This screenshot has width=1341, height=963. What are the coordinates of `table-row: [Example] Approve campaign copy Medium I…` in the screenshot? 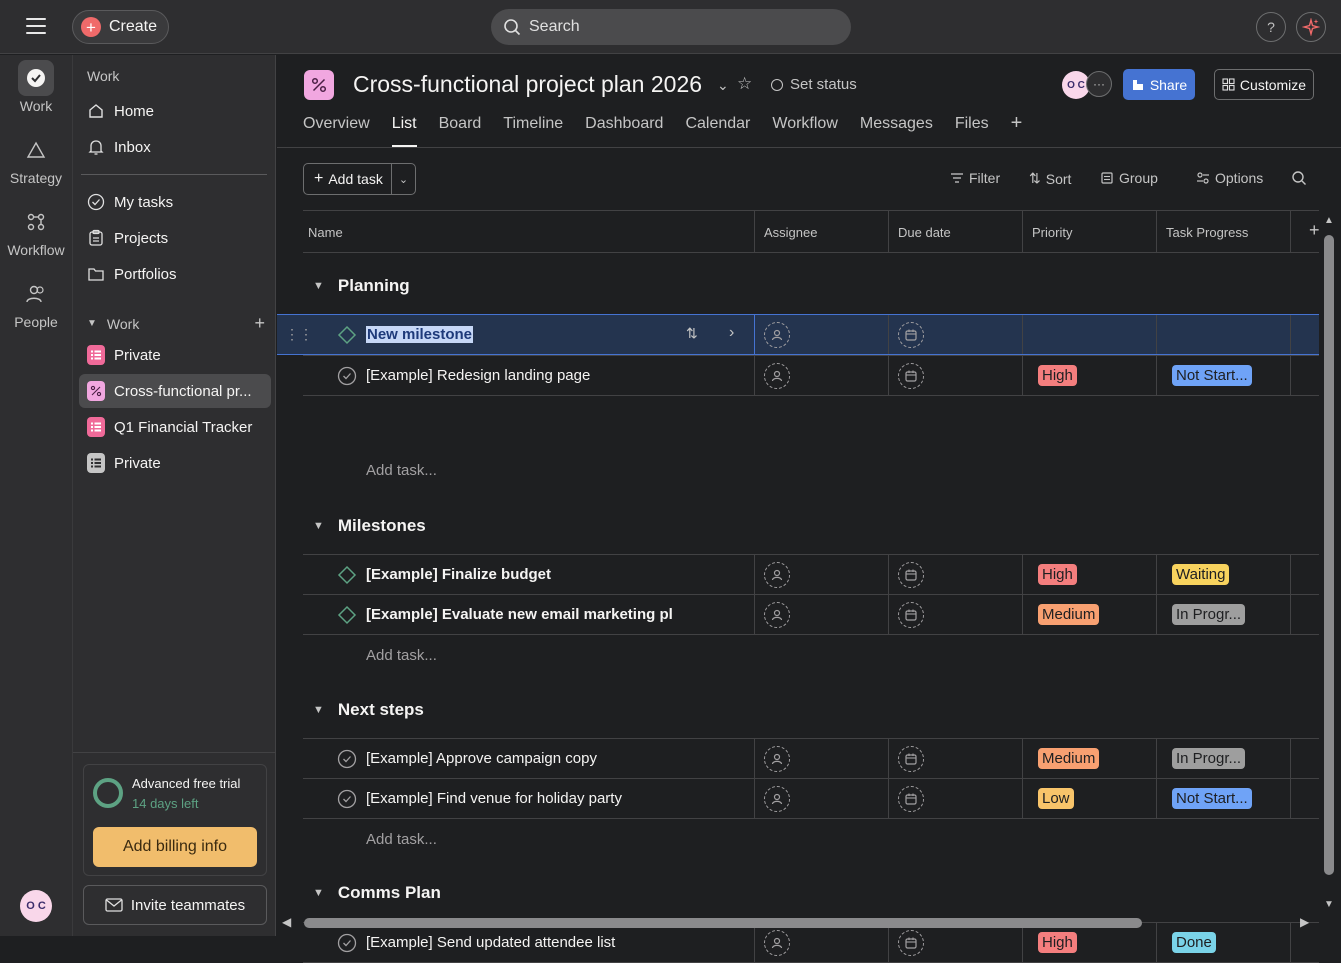 It's located at (811, 758).